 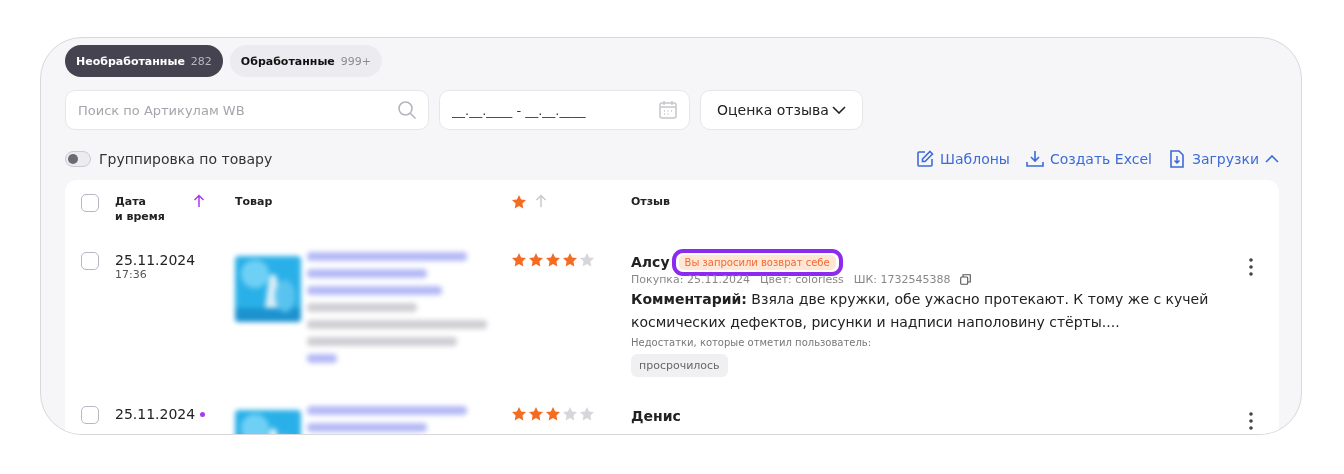 What do you see at coordinates (801, 279) in the screenshot?
I see `meta-text: Цвет: colorless` at bounding box center [801, 279].